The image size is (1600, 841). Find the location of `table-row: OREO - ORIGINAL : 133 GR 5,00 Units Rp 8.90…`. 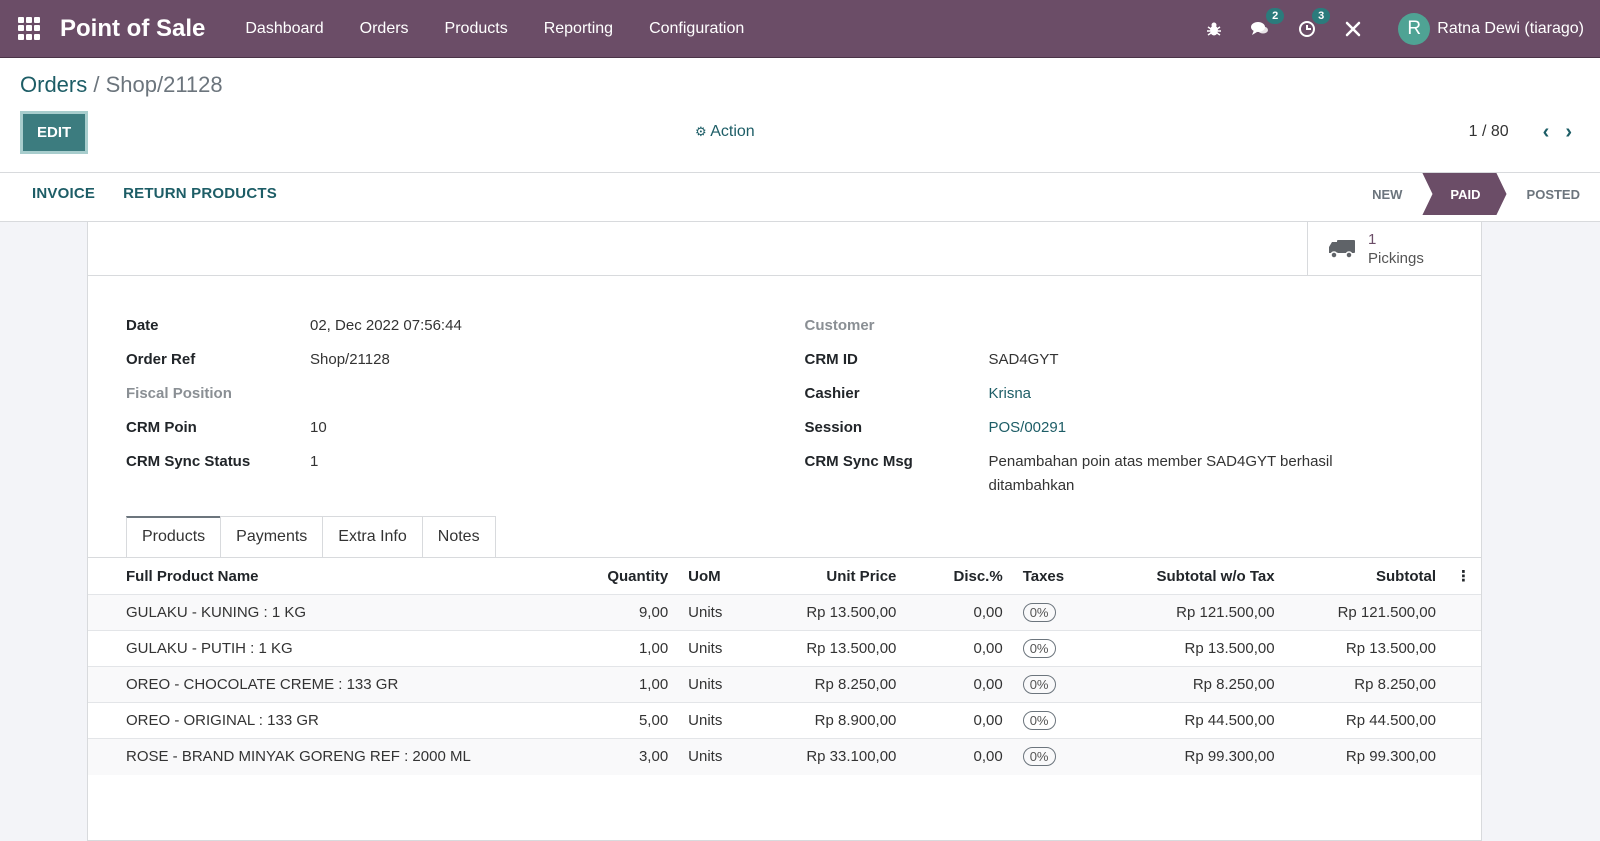

table-row: OREO - ORIGINAL : 133 GR 5,00 Units Rp 8.90… is located at coordinates (784, 720).